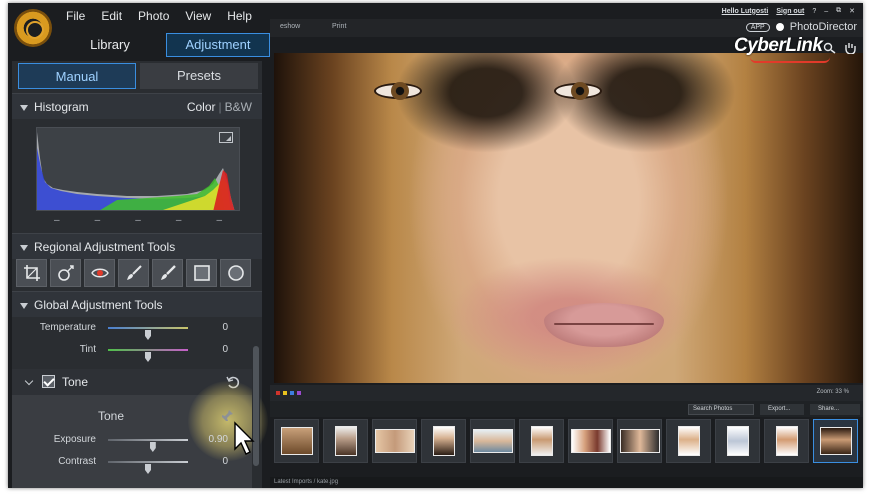  Describe the element at coordinates (850, 48) in the screenshot. I see `hand-icon` at that location.